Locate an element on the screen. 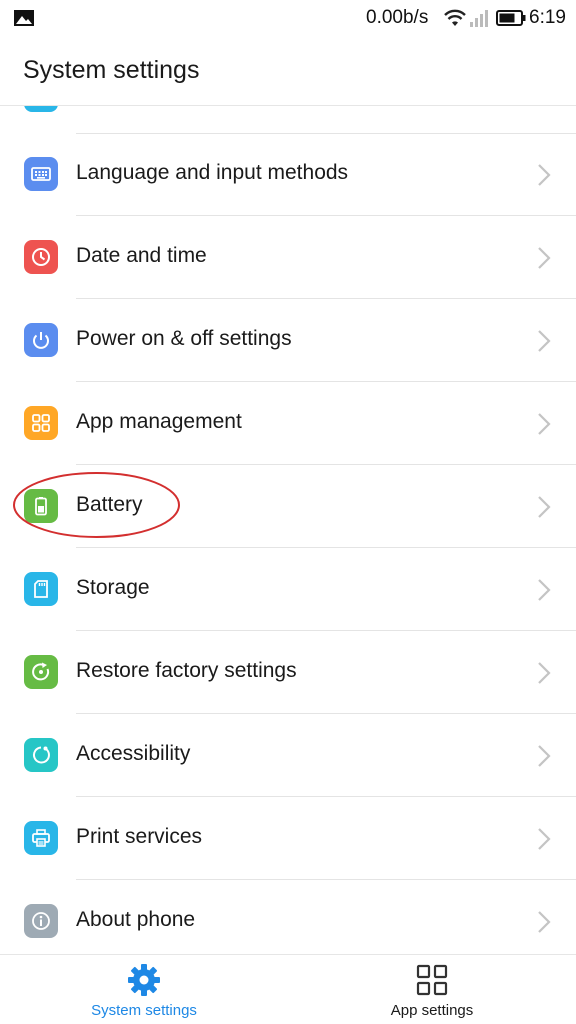  page-title: System settings is located at coordinates (111, 70).